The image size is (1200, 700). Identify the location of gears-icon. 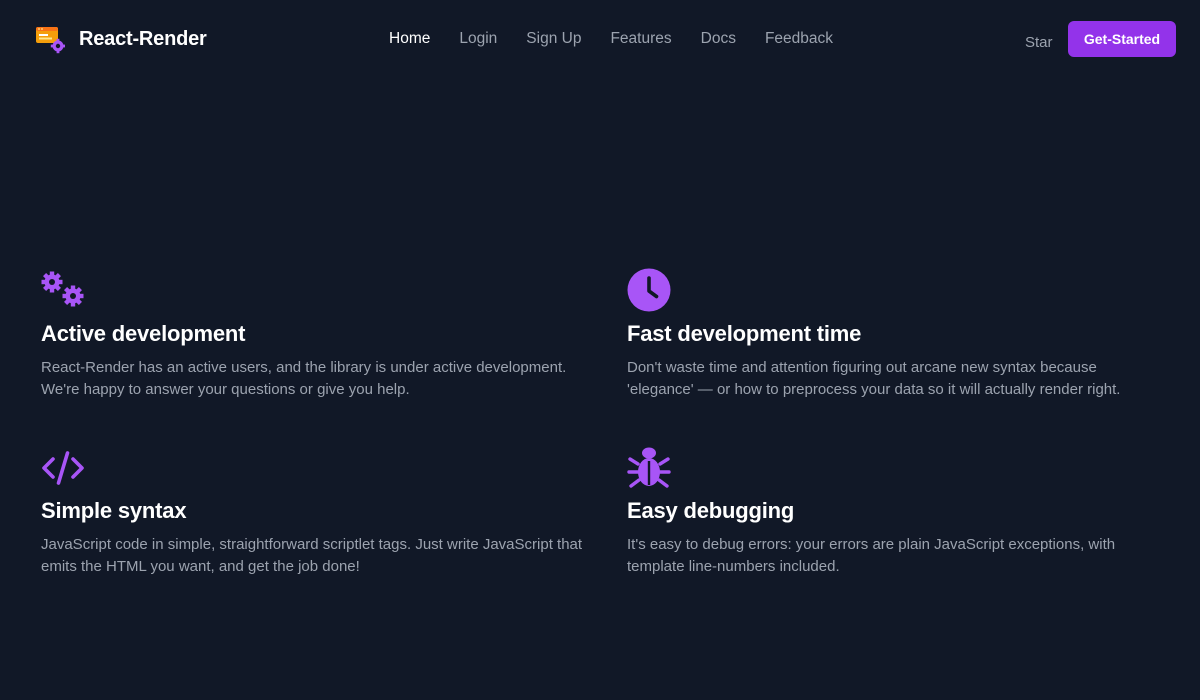
(62, 289).